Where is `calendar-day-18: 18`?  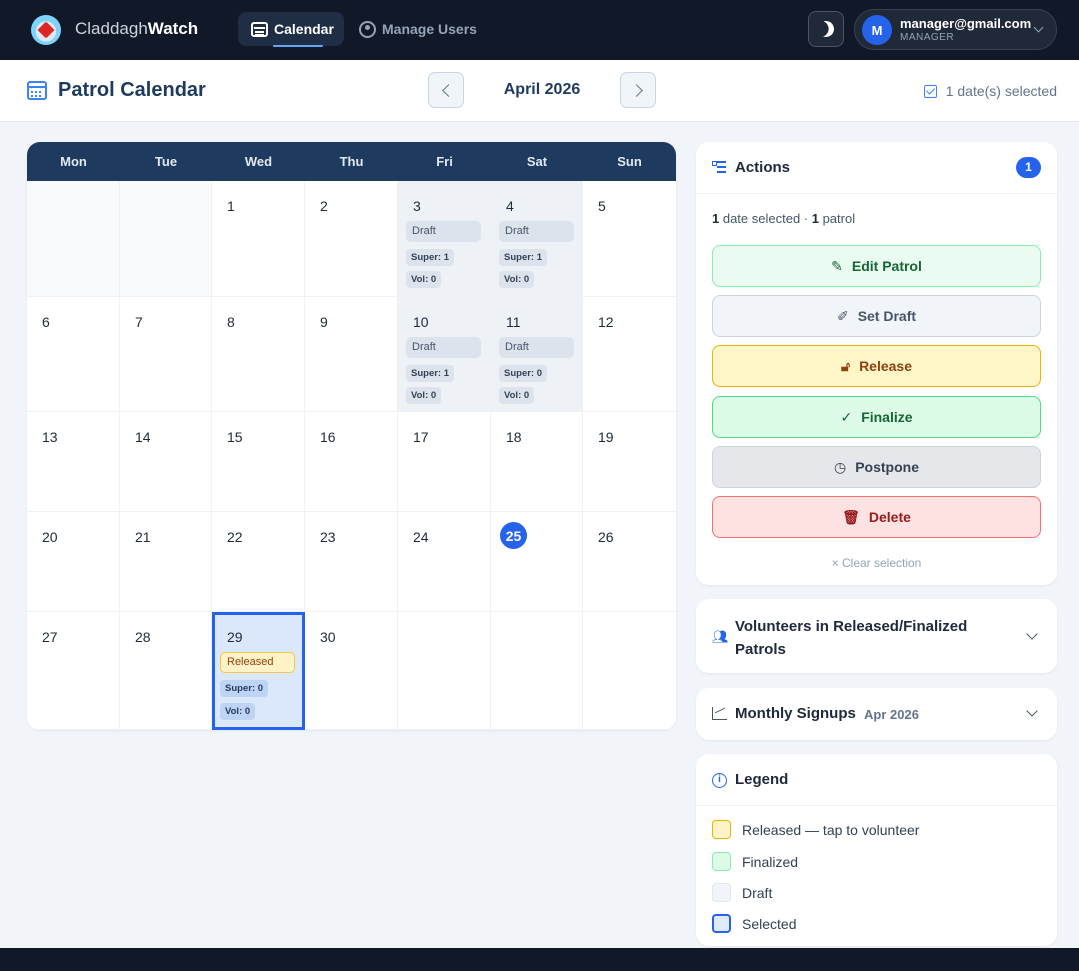 calendar-day-18: 18 is located at coordinates (537, 462).